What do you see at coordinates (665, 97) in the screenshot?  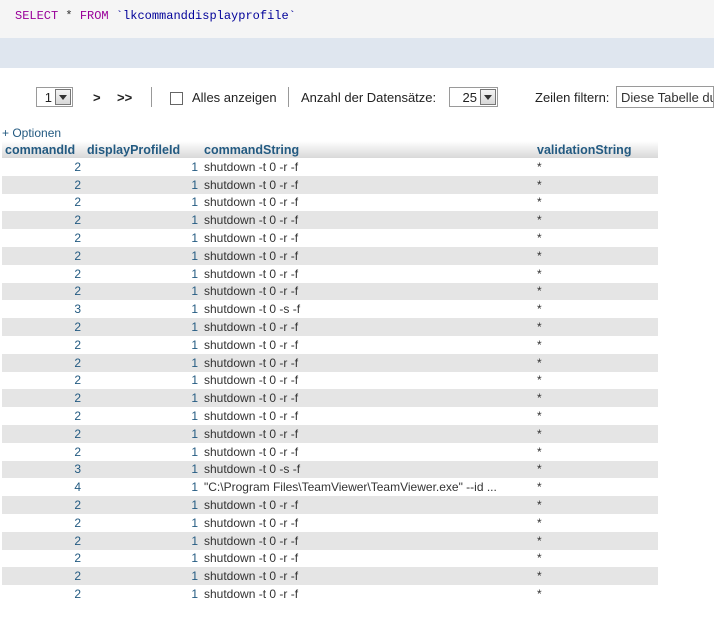 I see `filter-input: Diese Tabelle du` at bounding box center [665, 97].